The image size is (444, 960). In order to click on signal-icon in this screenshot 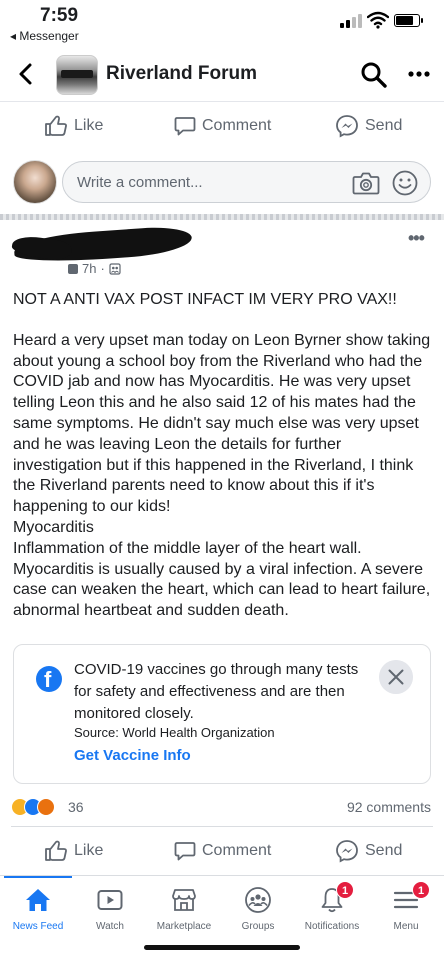, I will do `click(351, 21)`.